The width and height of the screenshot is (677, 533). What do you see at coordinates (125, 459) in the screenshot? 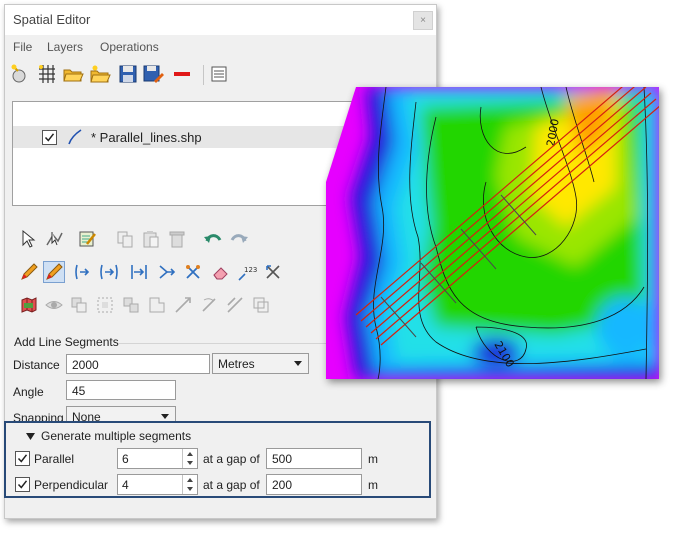
I see `parallel-count-value: 6` at bounding box center [125, 459].